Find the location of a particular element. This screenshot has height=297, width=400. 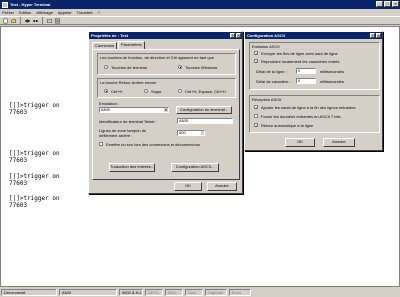

send-icon is located at coordinates (49, 20).